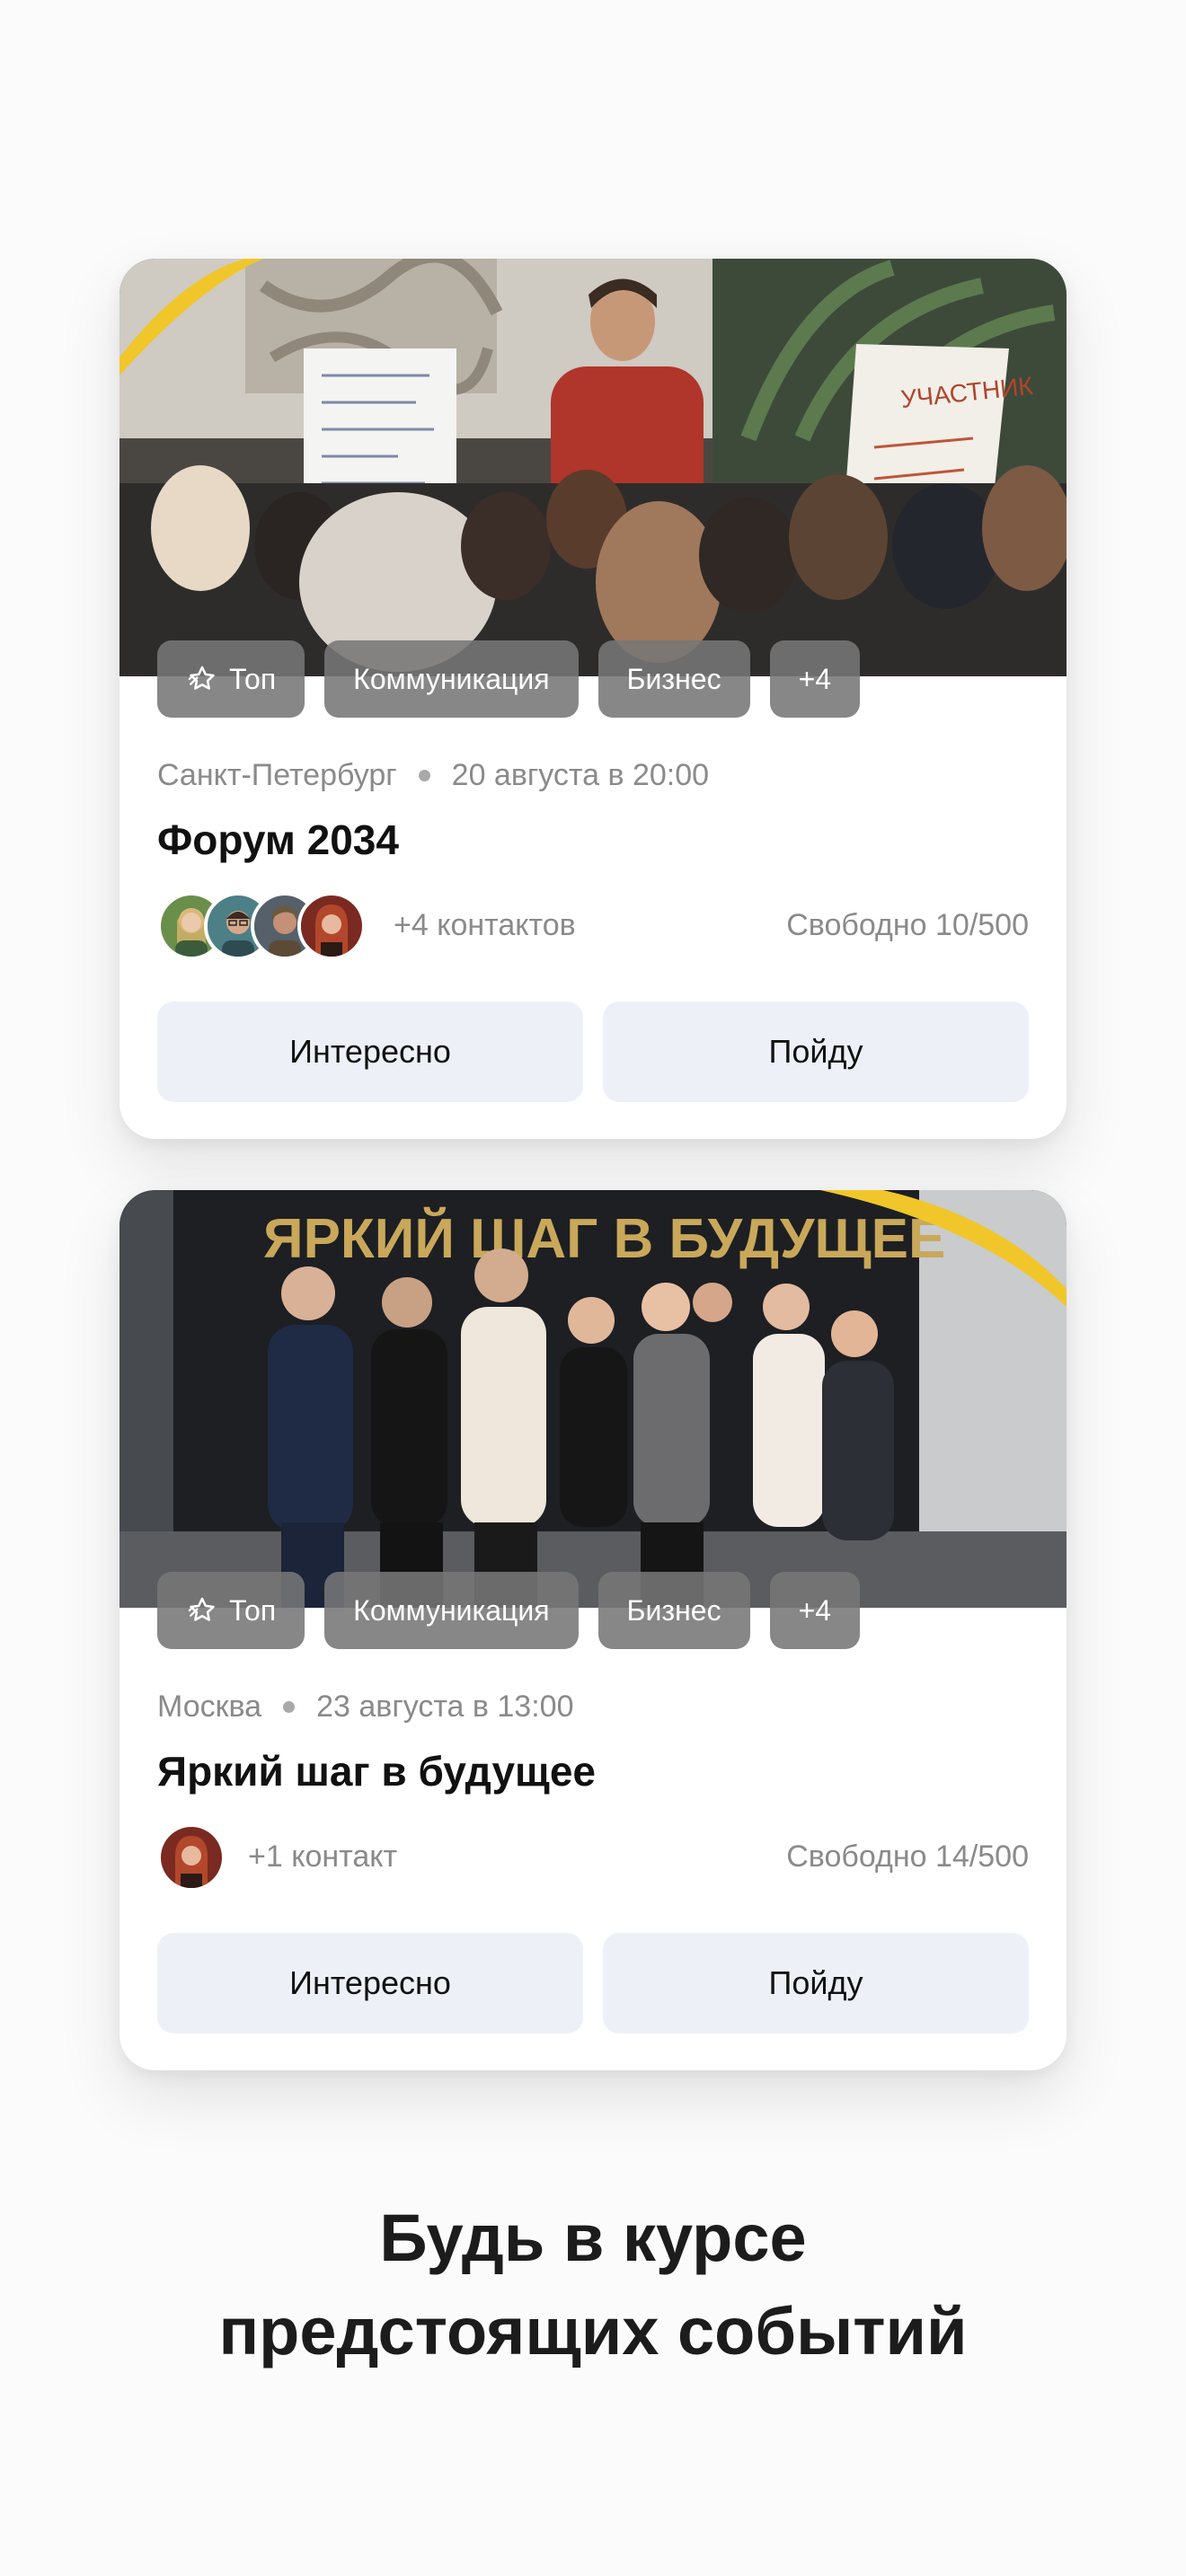  I want to click on event-photo: ЯРКИЙ ШАГ В БУДУЩЕЕ, so click(593, 1399).